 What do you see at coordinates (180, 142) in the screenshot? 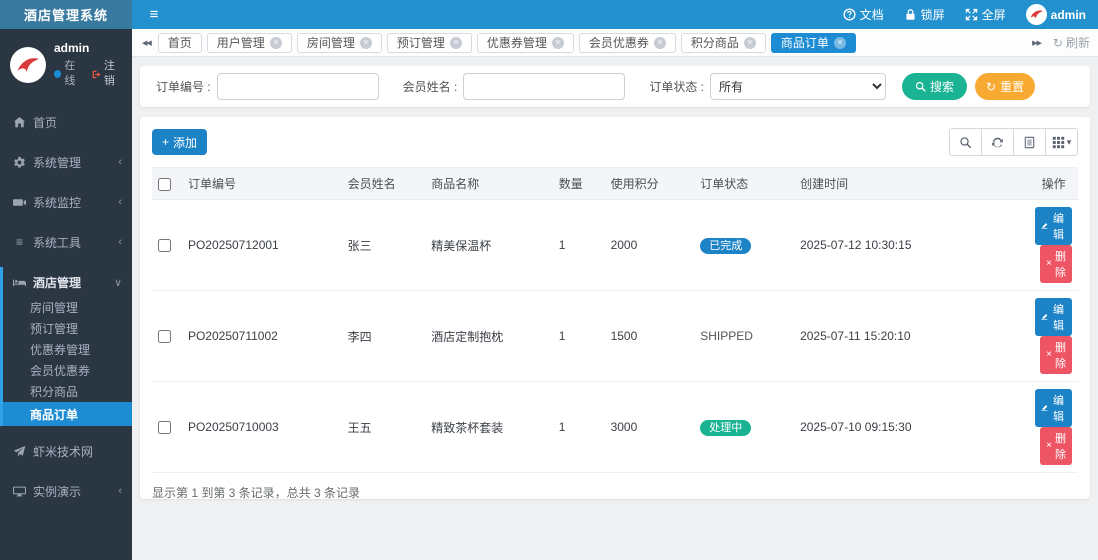
I see `add-button: + 添加` at bounding box center [180, 142].